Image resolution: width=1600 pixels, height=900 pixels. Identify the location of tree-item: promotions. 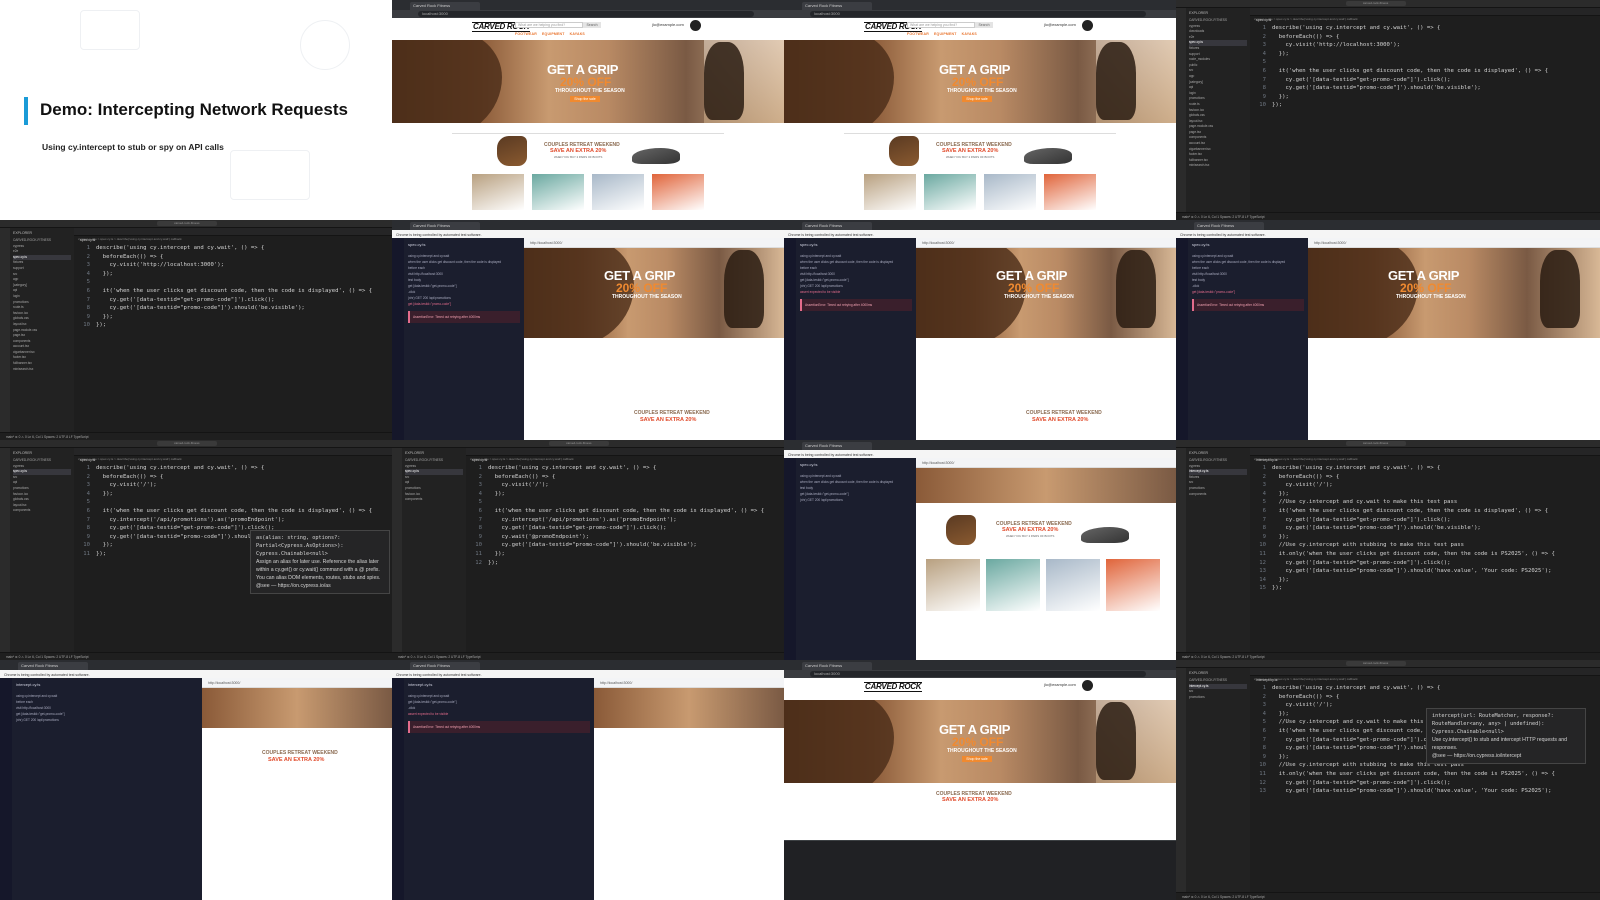
(1218, 698).